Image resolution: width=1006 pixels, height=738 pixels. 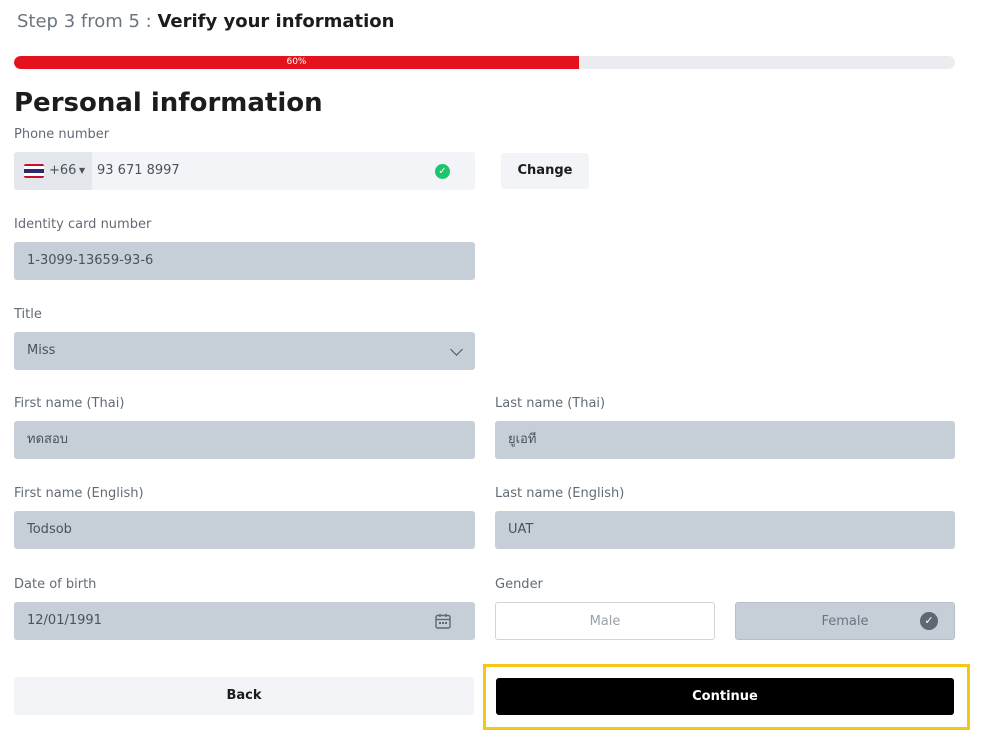 I want to click on progress-label: 60%, so click(x=296, y=62).